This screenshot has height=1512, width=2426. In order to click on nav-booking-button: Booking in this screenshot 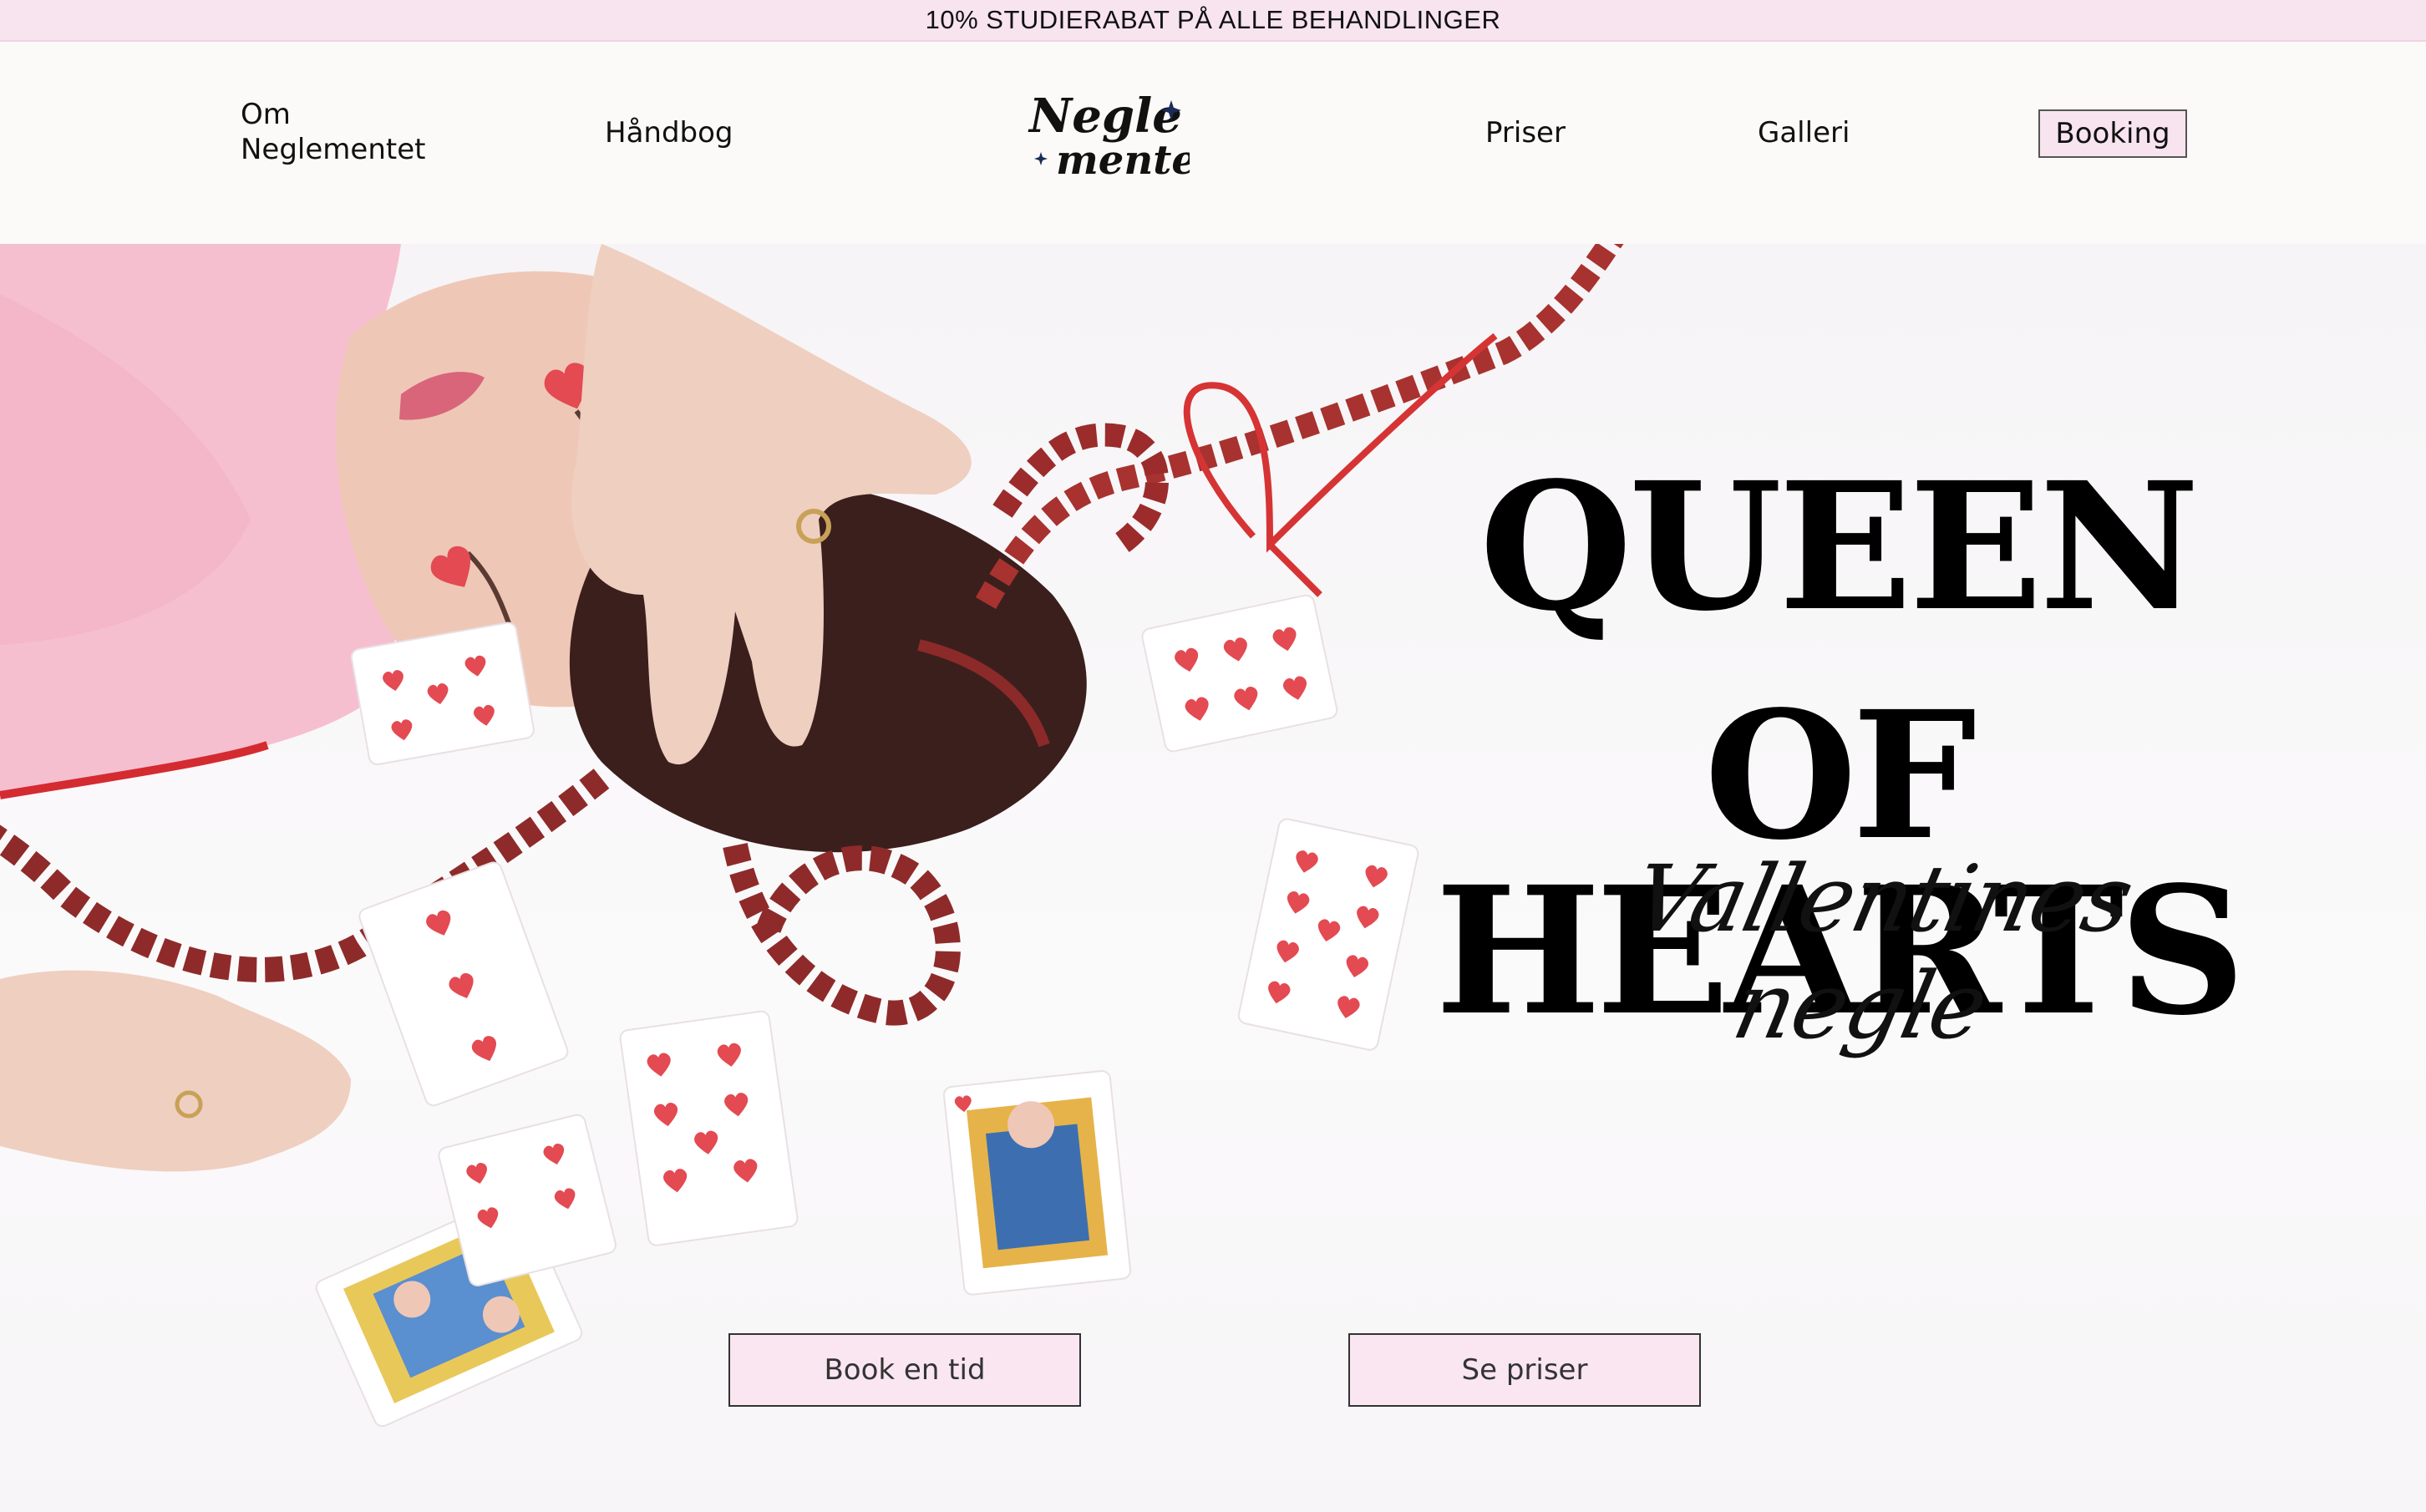, I will do `click(2112, 133)`.